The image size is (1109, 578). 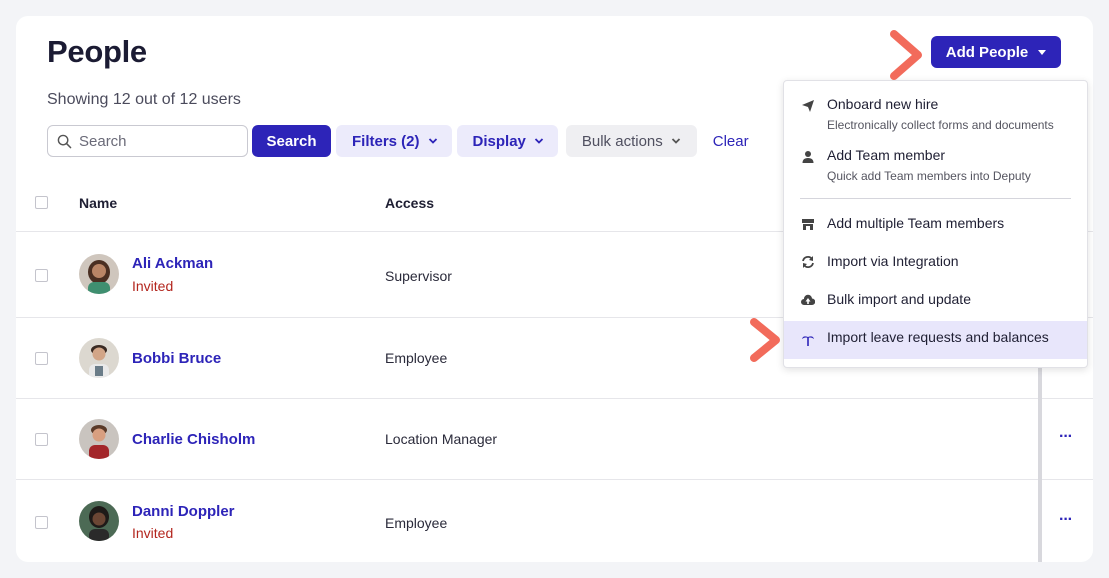 What do you see at coordinates (916, 223) in the screenshot?
I see `menu-item-label: Add multiple Team members` at bounding box center [916, 223].